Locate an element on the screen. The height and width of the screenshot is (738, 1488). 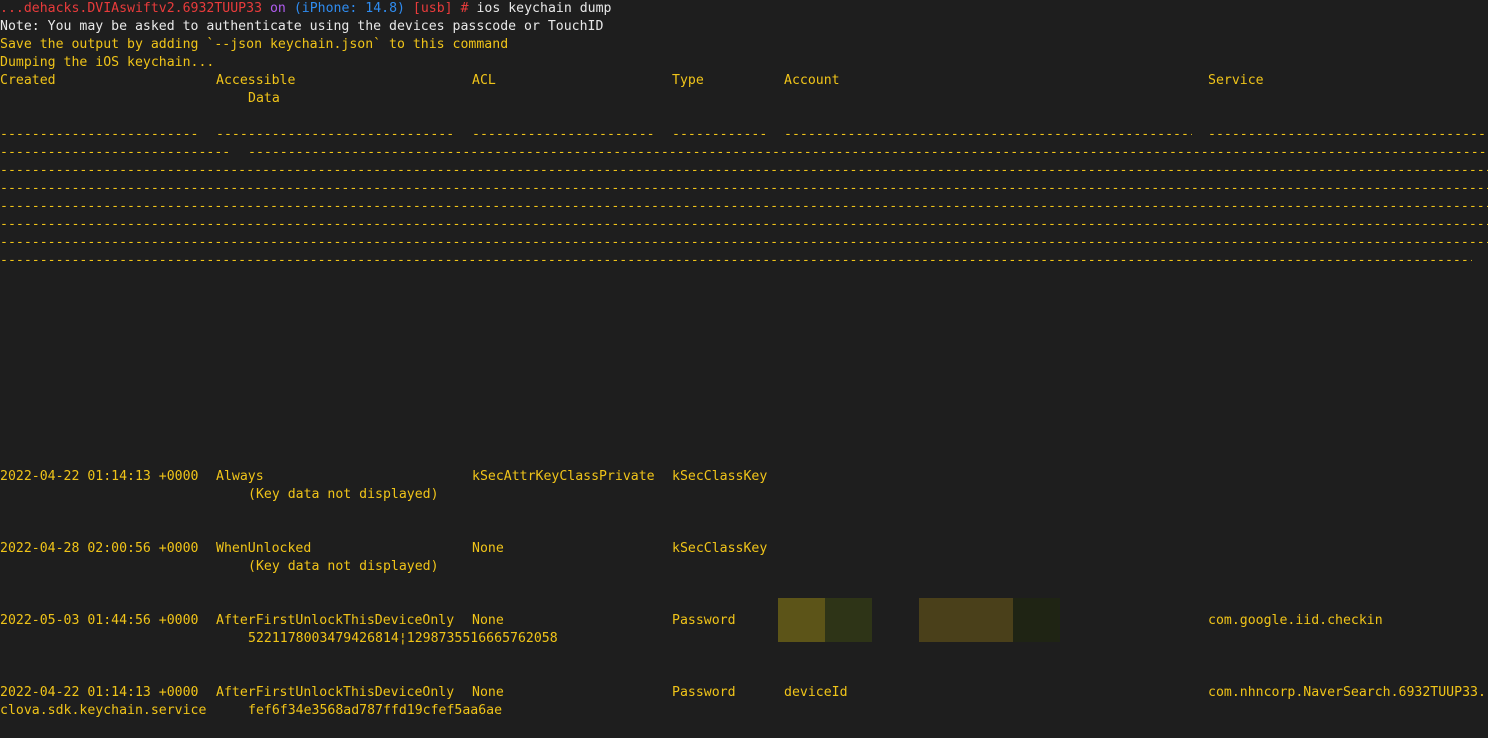
header-account: Account is located at coordinates (812, 80).